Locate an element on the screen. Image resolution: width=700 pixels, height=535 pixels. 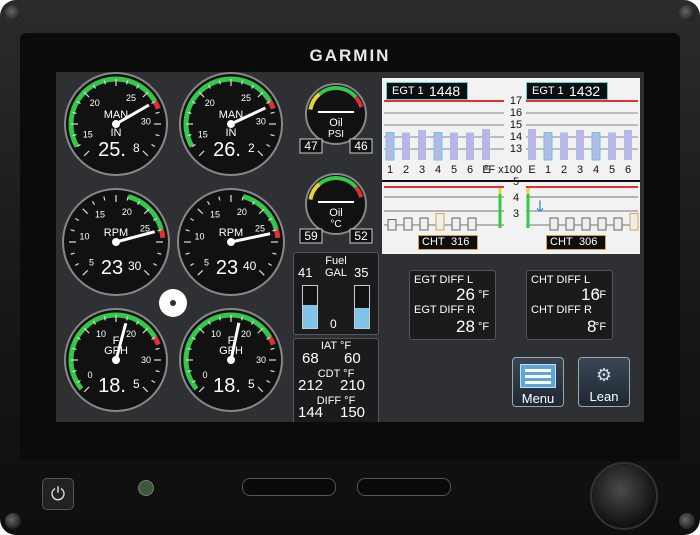
cdt-right: 210 is located at coordinates (353, 385).